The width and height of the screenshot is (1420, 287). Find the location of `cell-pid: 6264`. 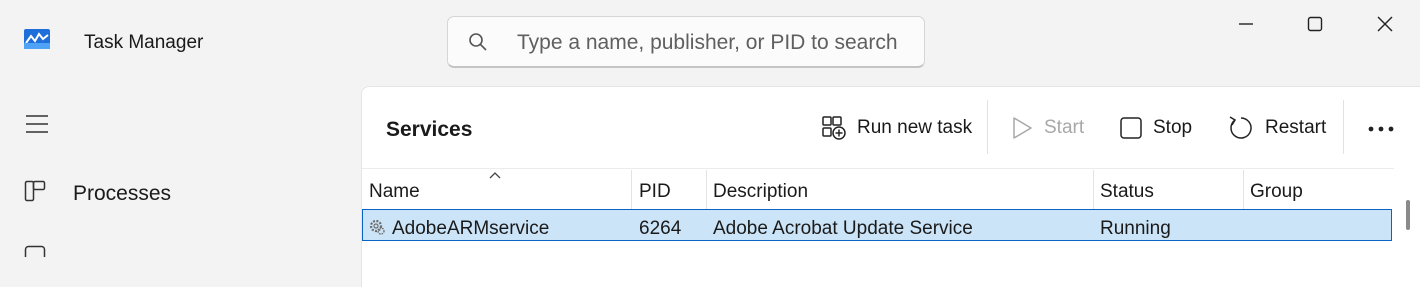

cell-pid: 6264 is located at coordinates (660, 228).